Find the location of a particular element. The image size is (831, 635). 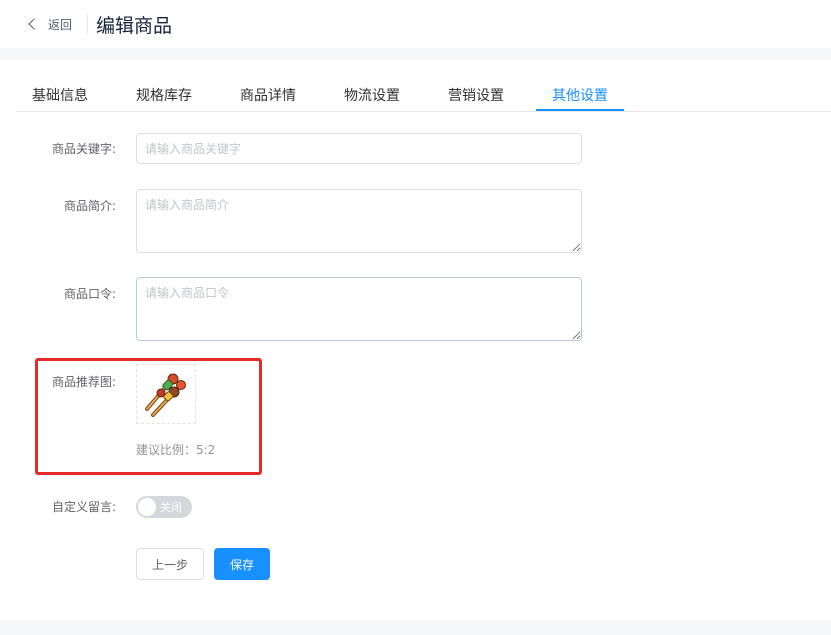

back-label: 返回 is located at coordinates (60, 24).